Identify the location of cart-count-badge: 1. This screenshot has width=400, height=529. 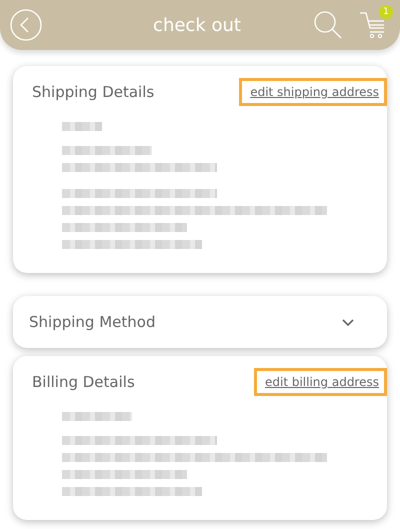
(386, 12).